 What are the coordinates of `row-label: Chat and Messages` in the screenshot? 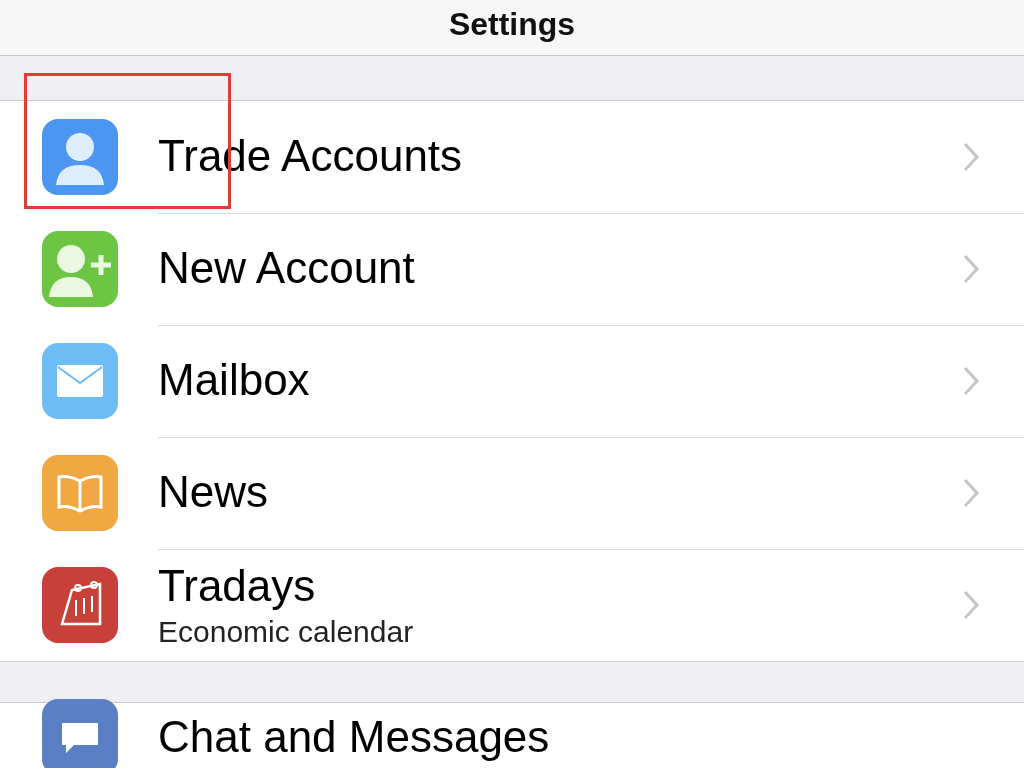 It's located at (354, 737).